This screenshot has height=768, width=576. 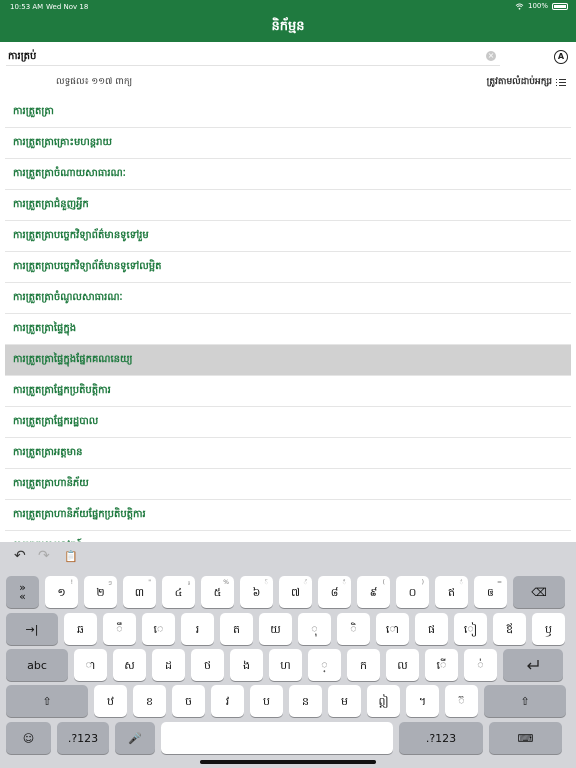 What do you see at coordinates (27, 7) in the screenshot?
I see `status-time: 10:53 AM` at bounding box center [27, 7].